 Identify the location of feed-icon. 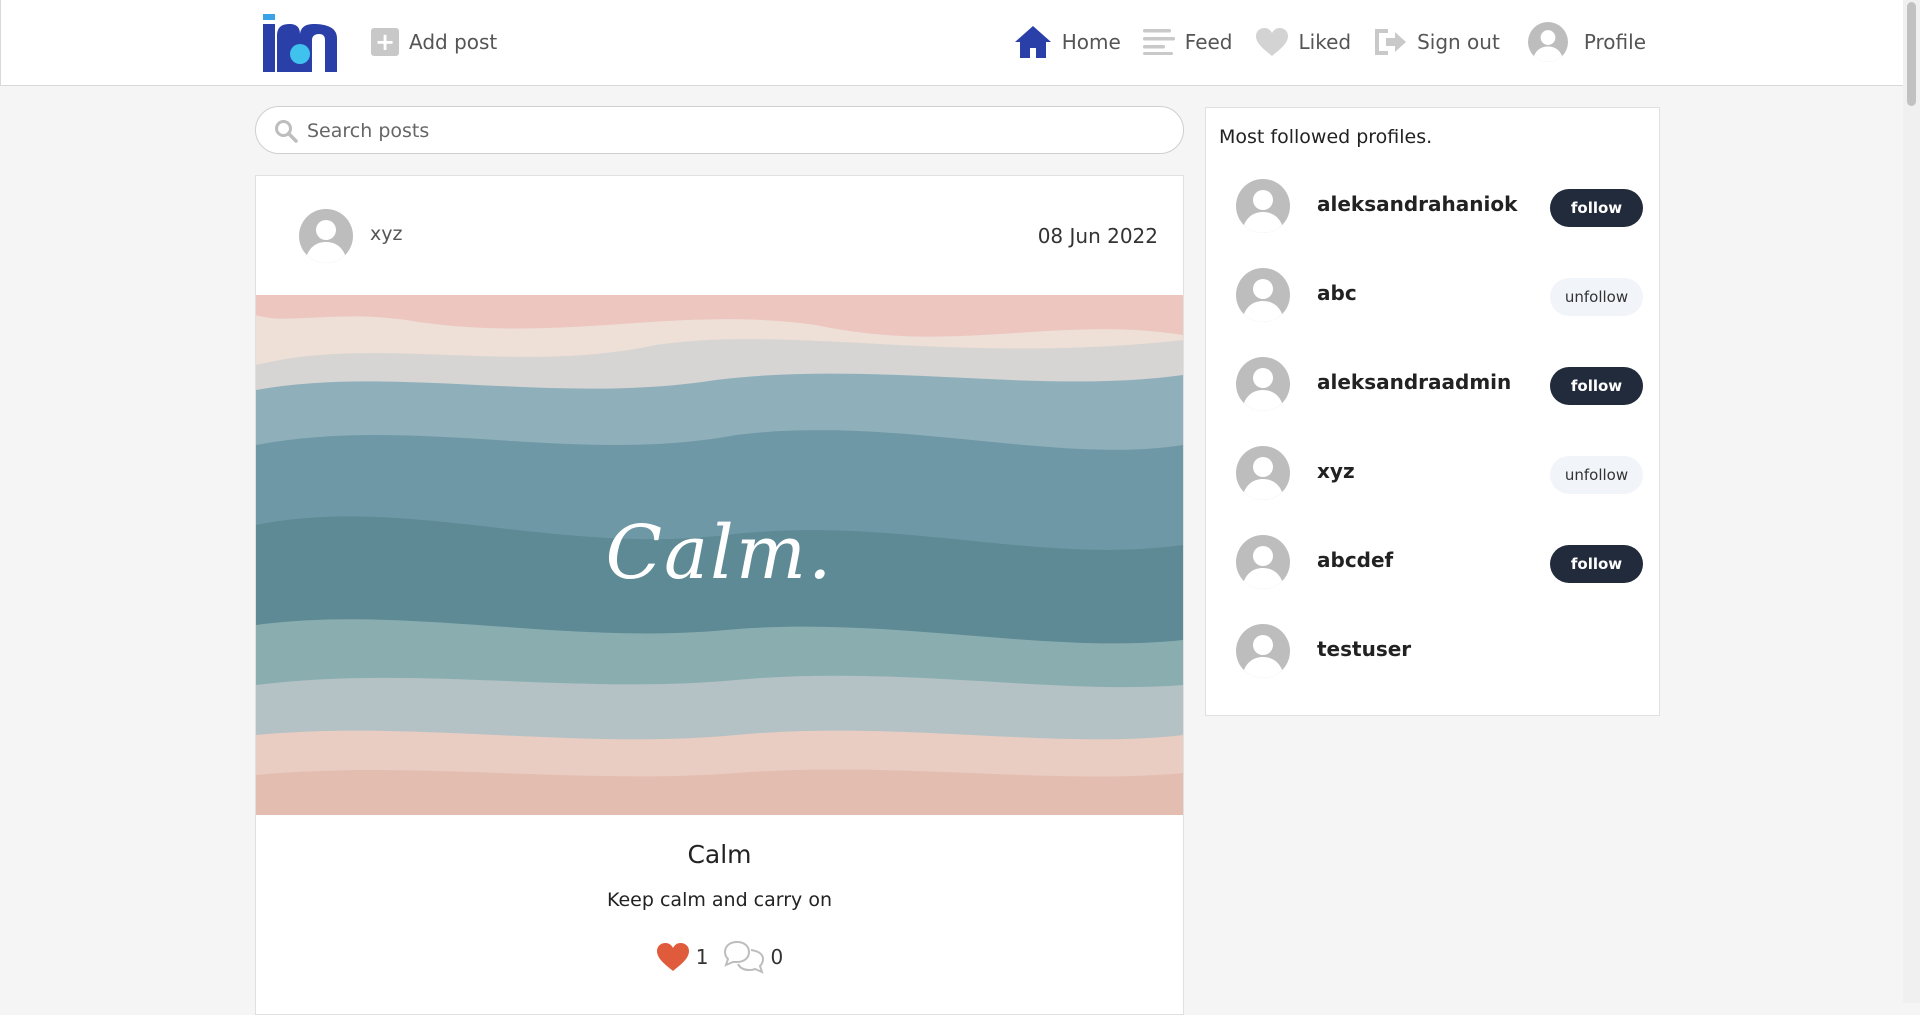
(1158, 42).